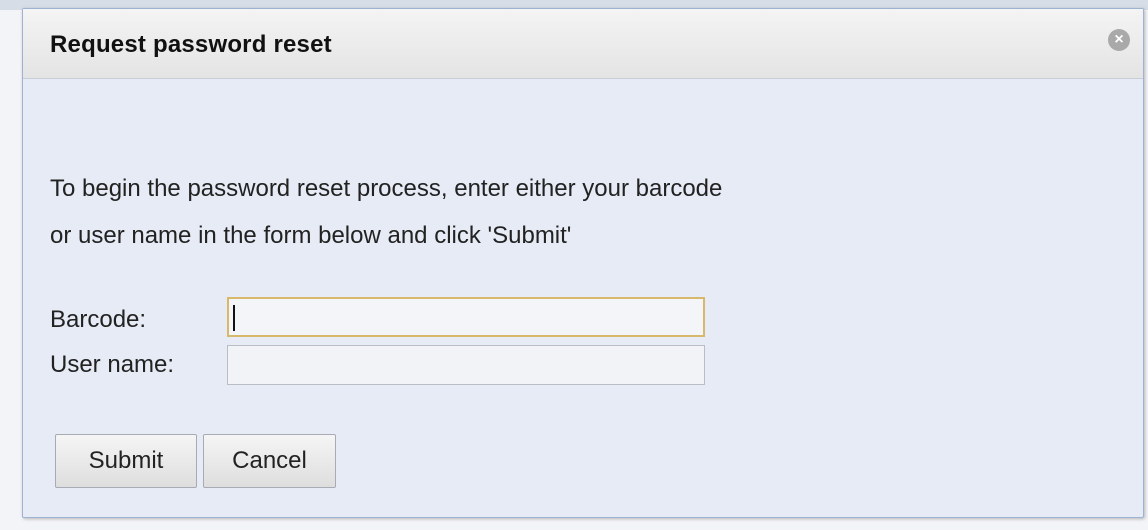  I want to click on barcode-input, so click(466, 317).